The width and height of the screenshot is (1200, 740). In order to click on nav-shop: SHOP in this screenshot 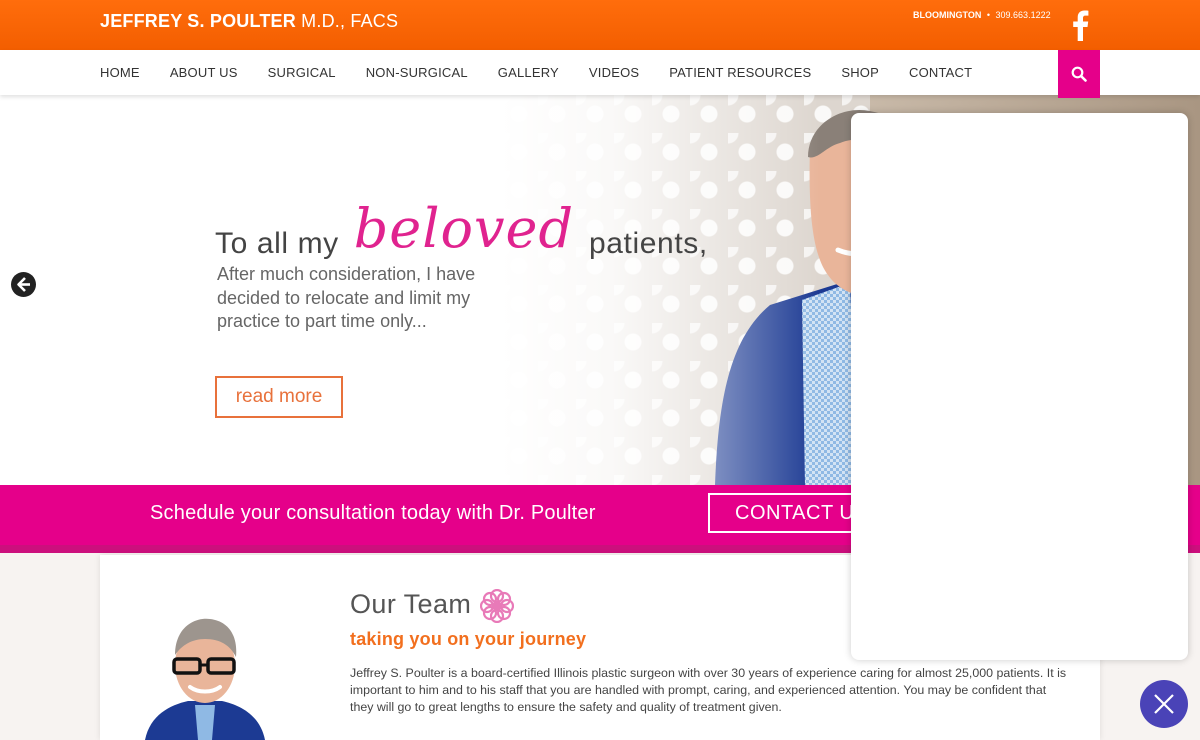, I will do `click(860, 72)`.